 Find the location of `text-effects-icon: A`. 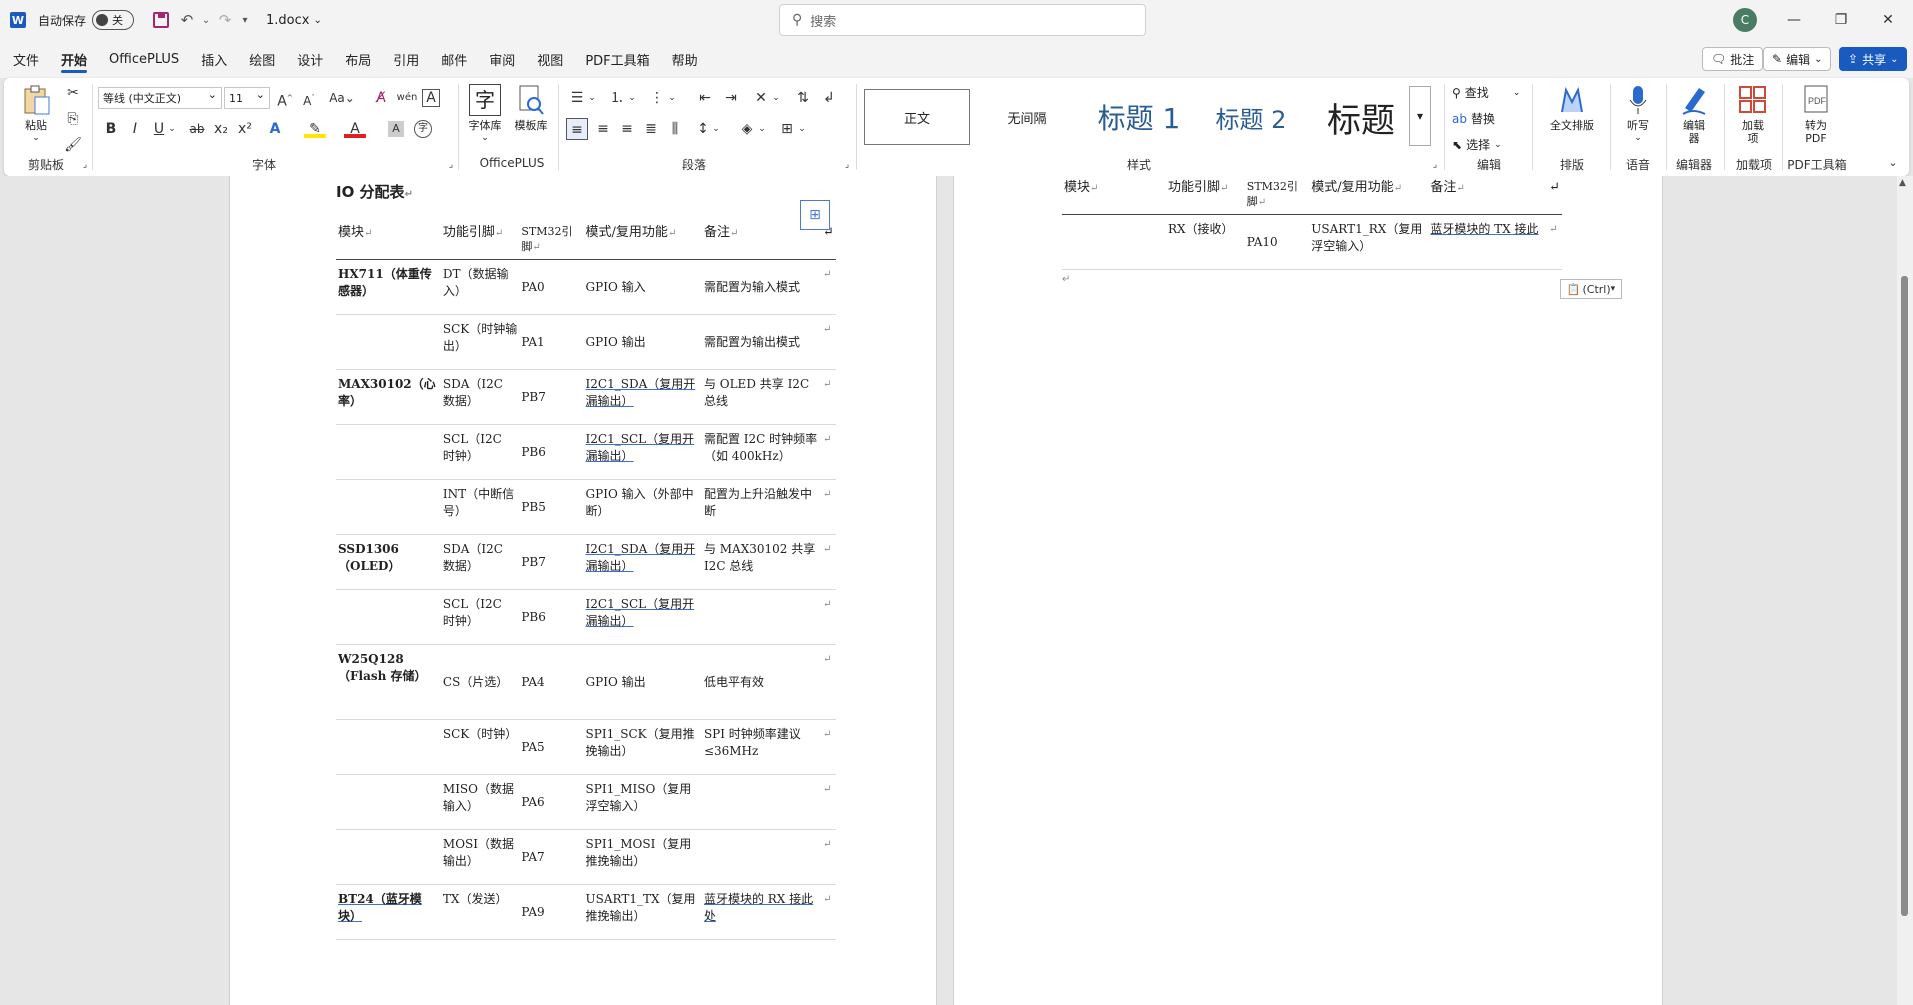

text-effects-icon: A is located at coordinates (275, 129).